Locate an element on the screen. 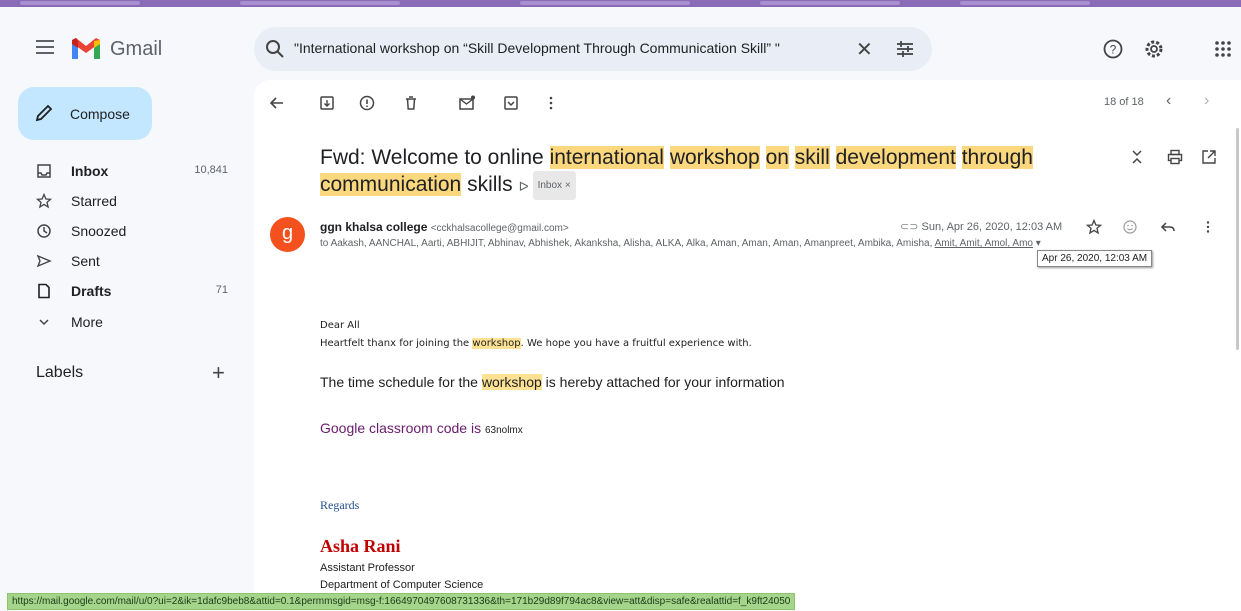 Image resolution: width=1241 pixels, height=611 pixels. unread-count: 10,841 is located at coordinates (211, 170).